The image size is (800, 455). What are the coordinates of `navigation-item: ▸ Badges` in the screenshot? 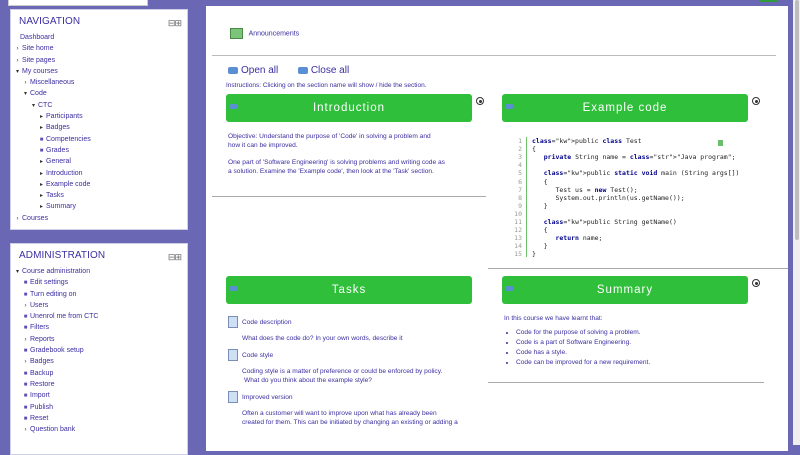 It's located at (99, 127).